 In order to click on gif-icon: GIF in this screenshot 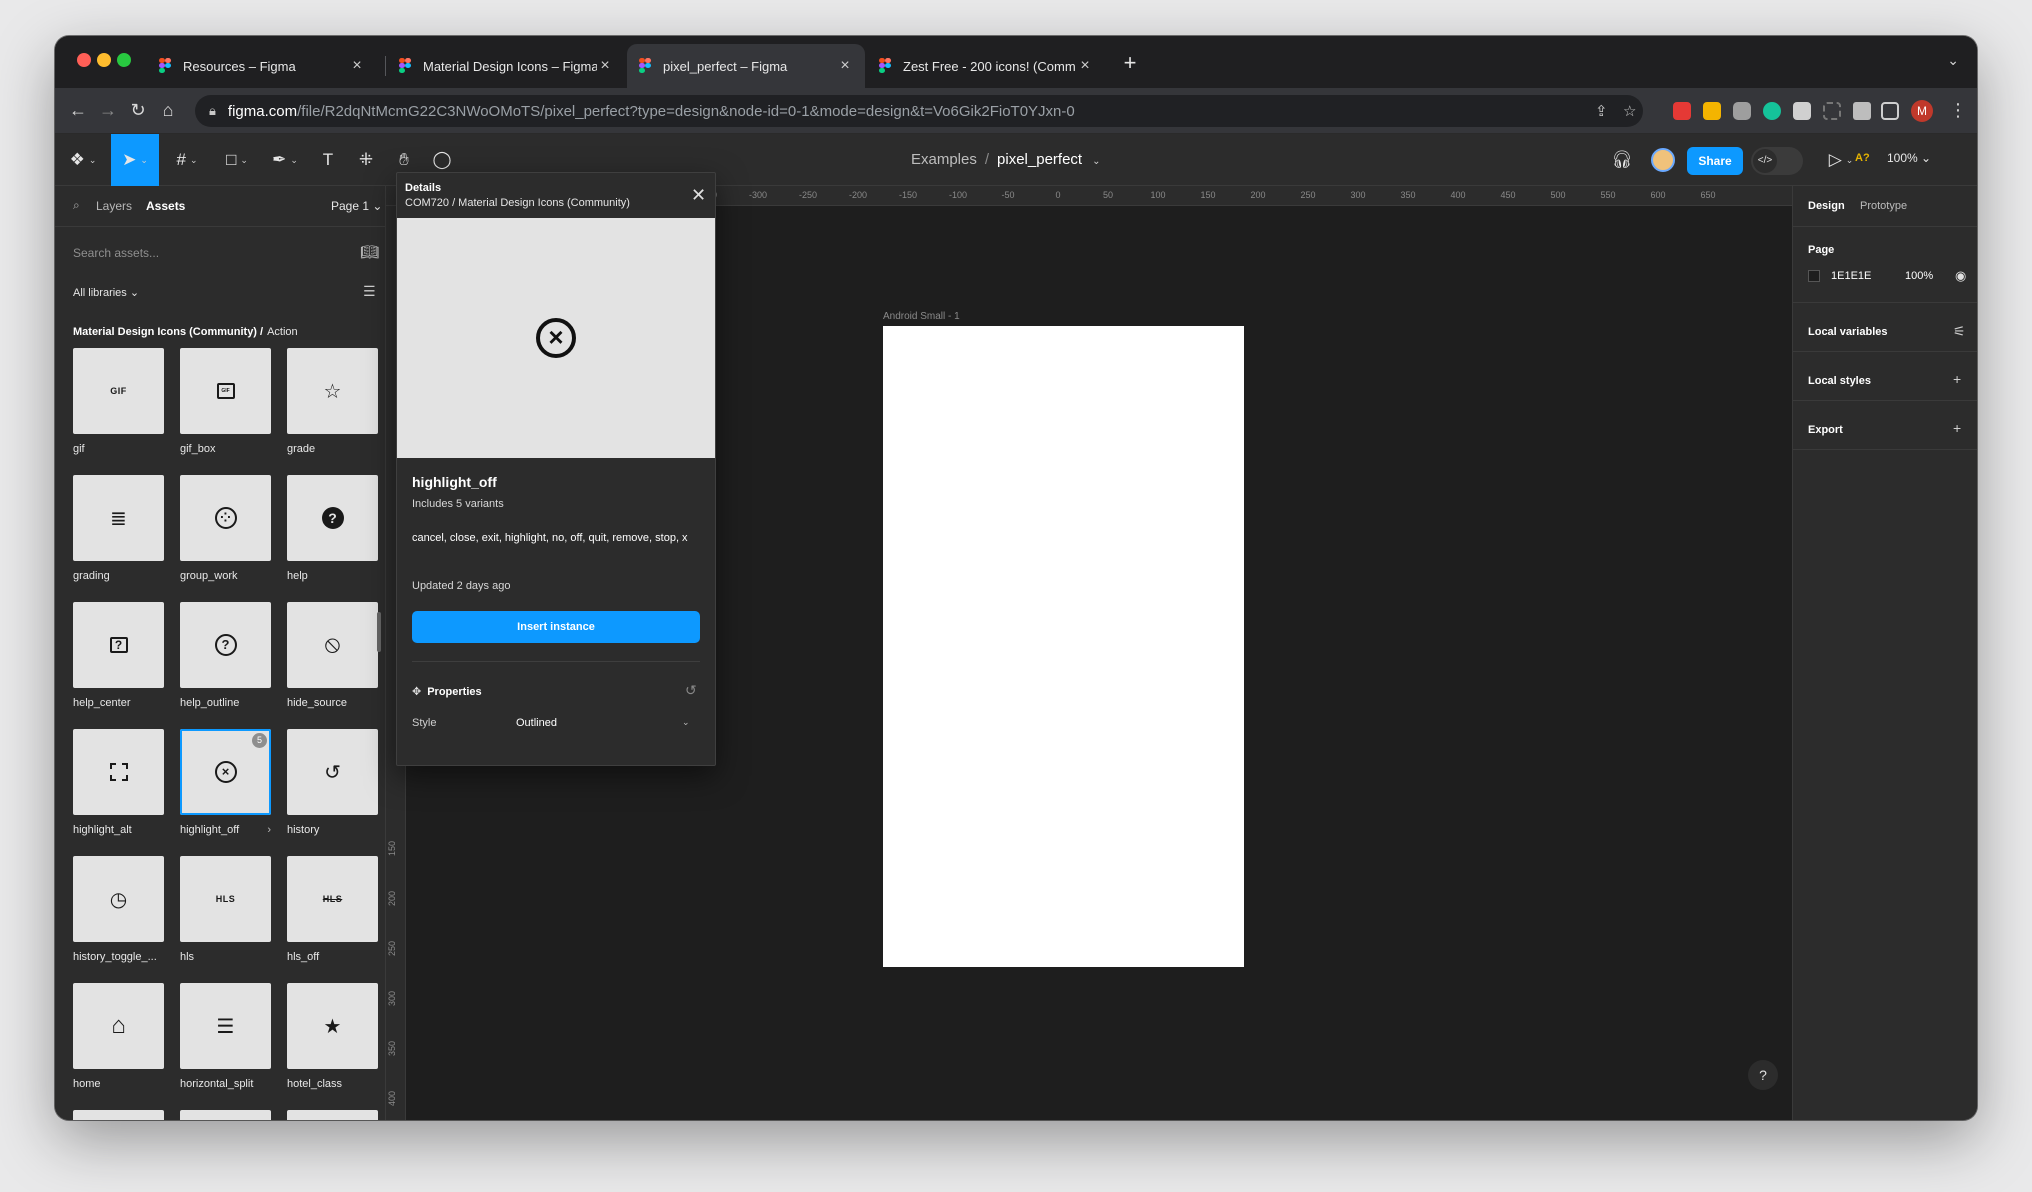, I will do `click(118, 391)`.